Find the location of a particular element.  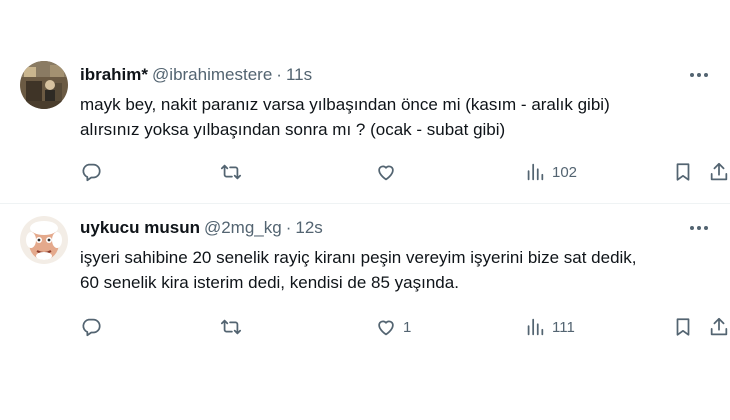

timestamp: 11s is located at coordinates (299, 75).